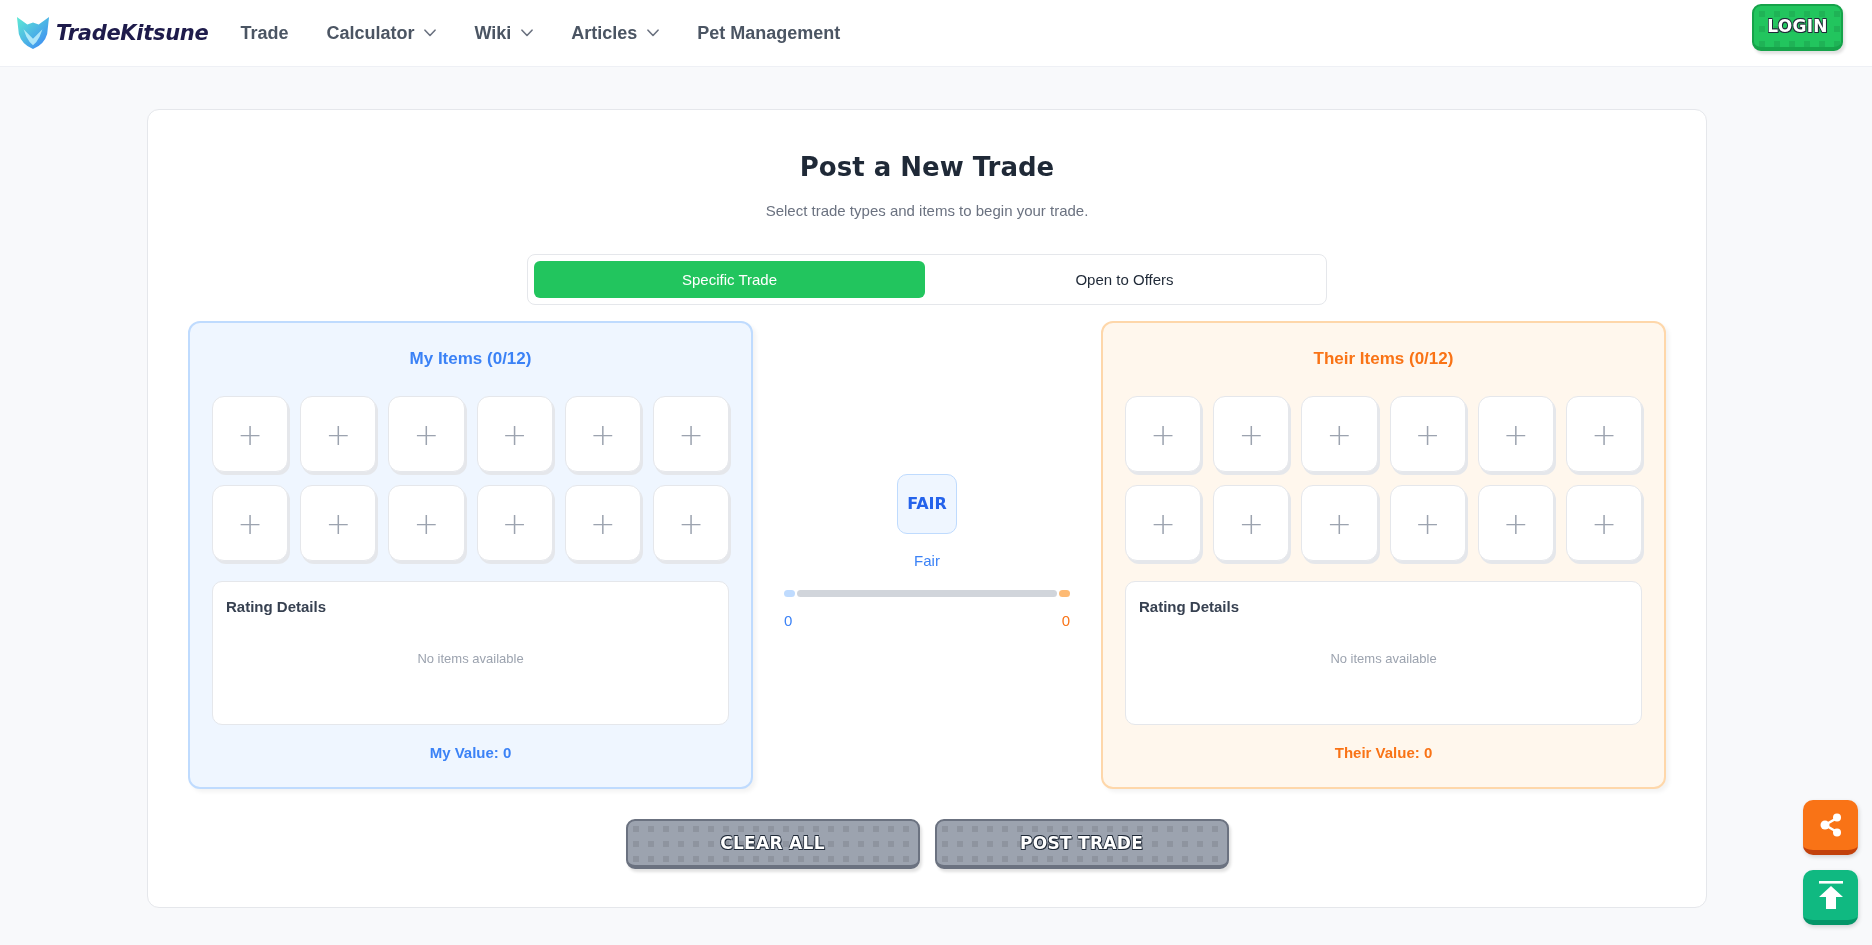 The width and height of the screenshot is (1872, 945). Describe the element at coordinates (788, 620) in the screenshot. I see `my-value-number: 0` at that location.